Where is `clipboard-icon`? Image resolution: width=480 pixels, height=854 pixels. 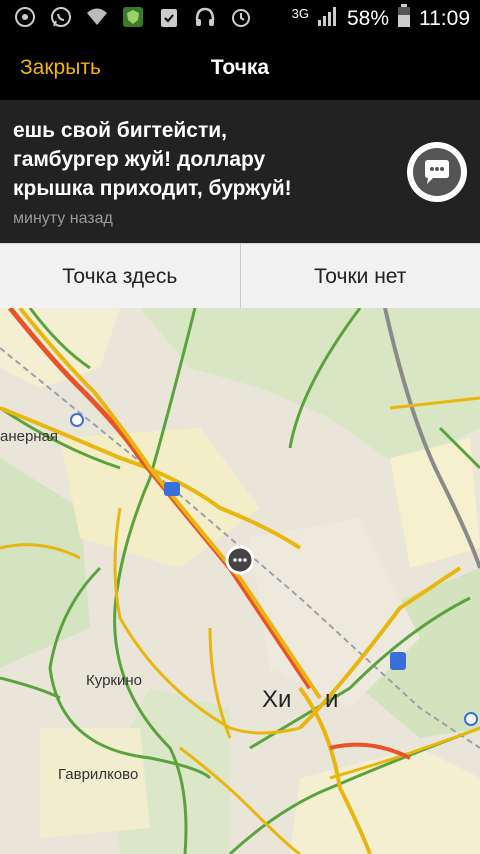 clipboard-icon is located at coordinates (169, 17).